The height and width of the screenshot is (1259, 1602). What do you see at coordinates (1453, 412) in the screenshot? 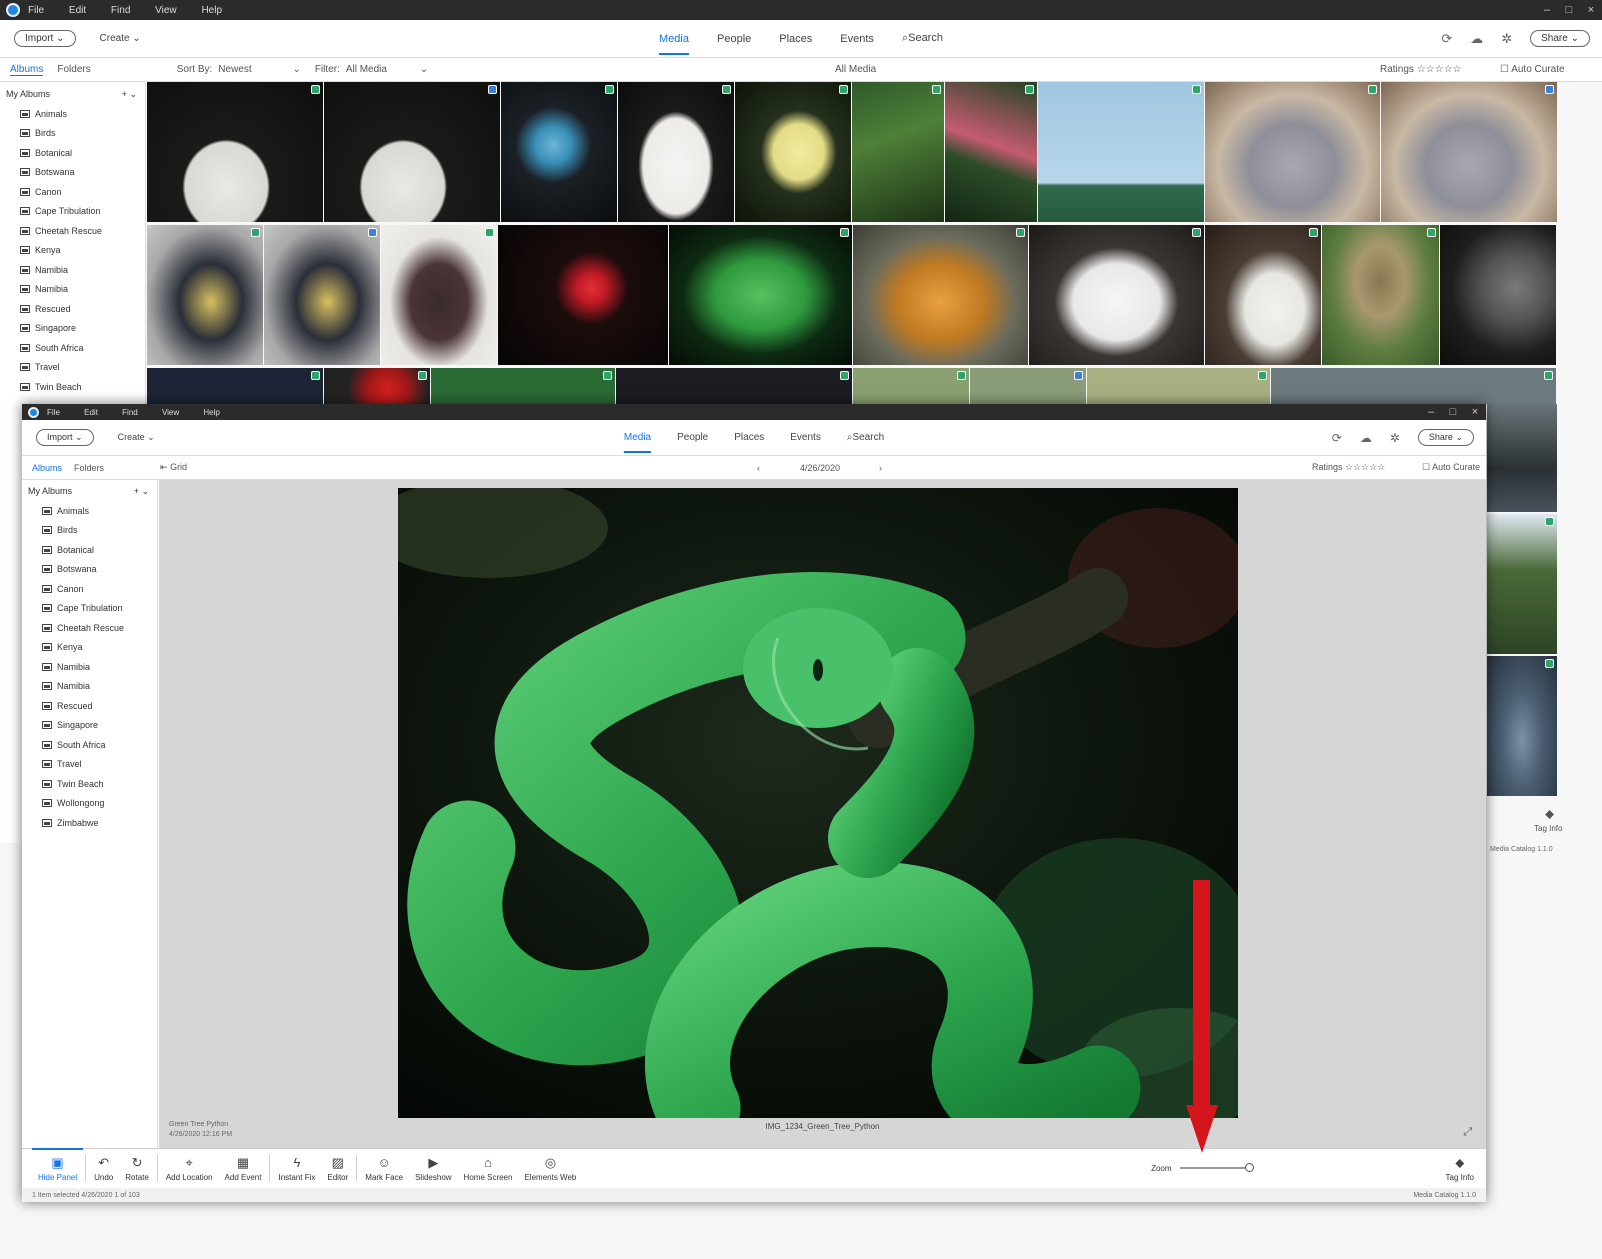
I see `maximize-icon: □` at bounding box center [1453, 412].